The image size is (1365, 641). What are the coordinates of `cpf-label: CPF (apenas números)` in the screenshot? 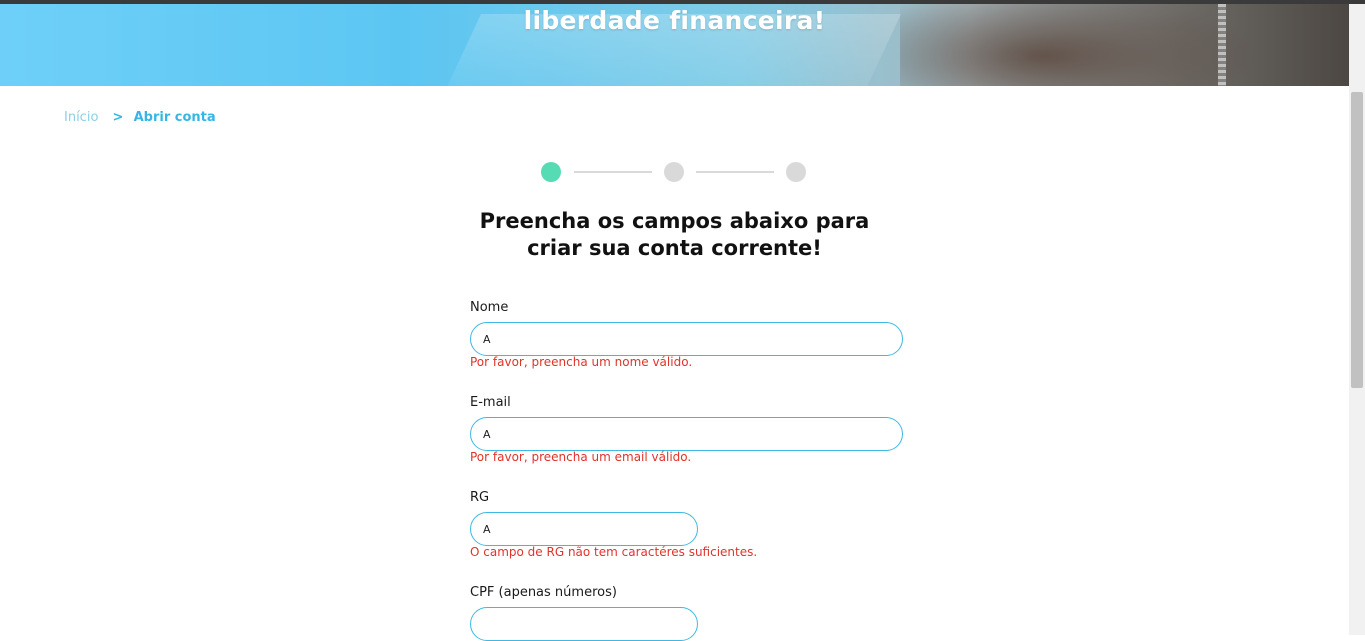 It's located at (543, 592).